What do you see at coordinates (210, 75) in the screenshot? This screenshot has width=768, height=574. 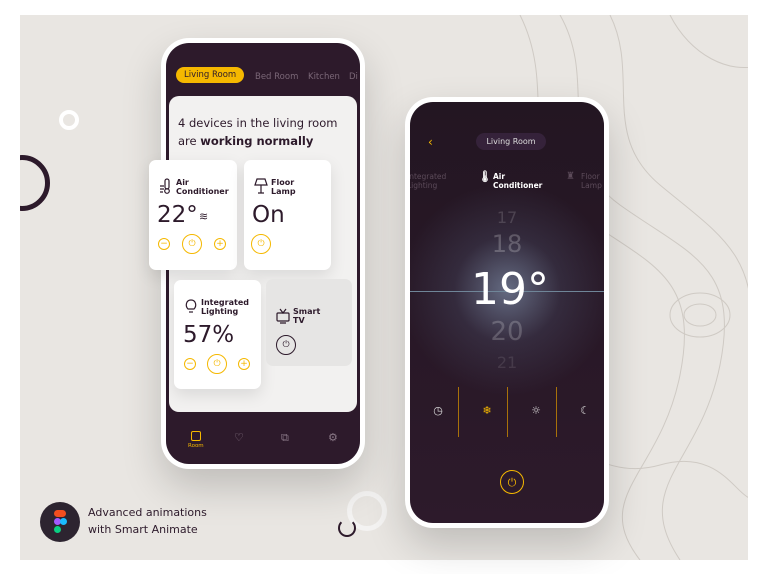 I see `tab-living-room: Living Room` at bounding box center [210, 75].